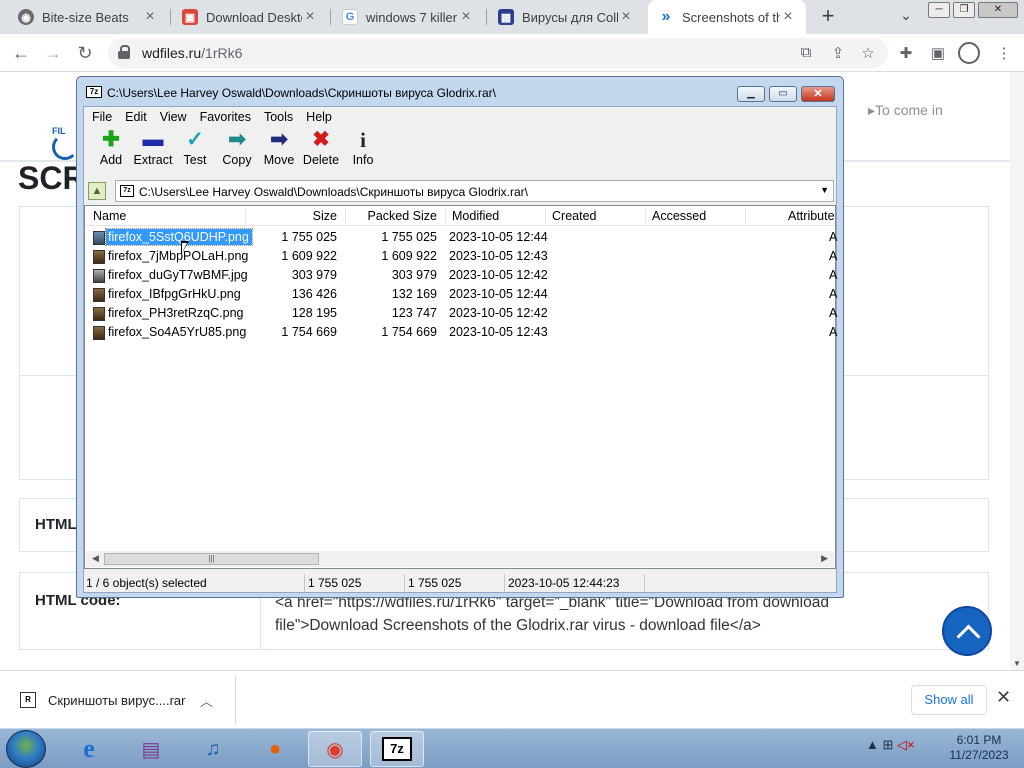 The image size is (1024, 768). Describe the element at coordinates (888, 744) in the screenshot. I see `network-icon: ⊞` at that location.